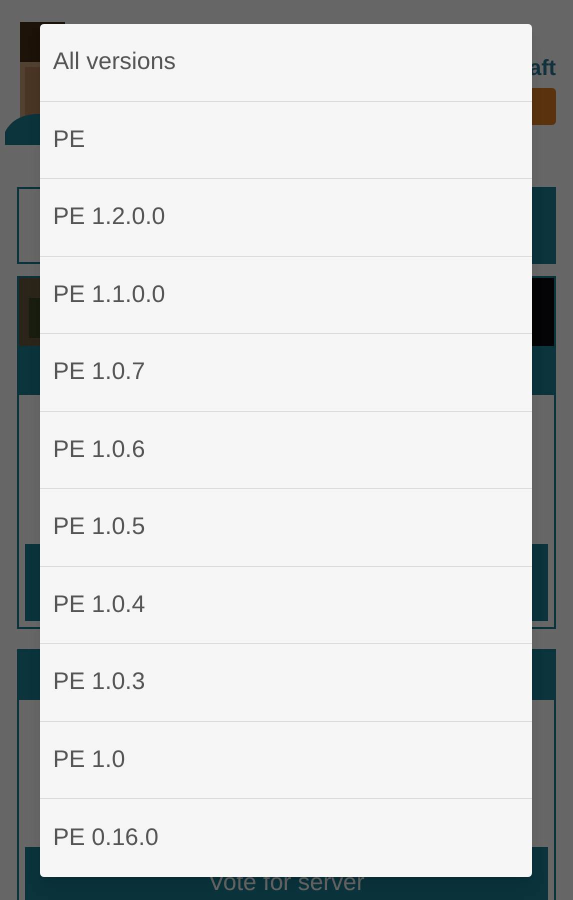 This screenshot has height=900, width=573. What do you see at coordinates (105, 838) in the screenshot?
I see `version-option: PE 0.16.0` at bounding box center [105, 838].